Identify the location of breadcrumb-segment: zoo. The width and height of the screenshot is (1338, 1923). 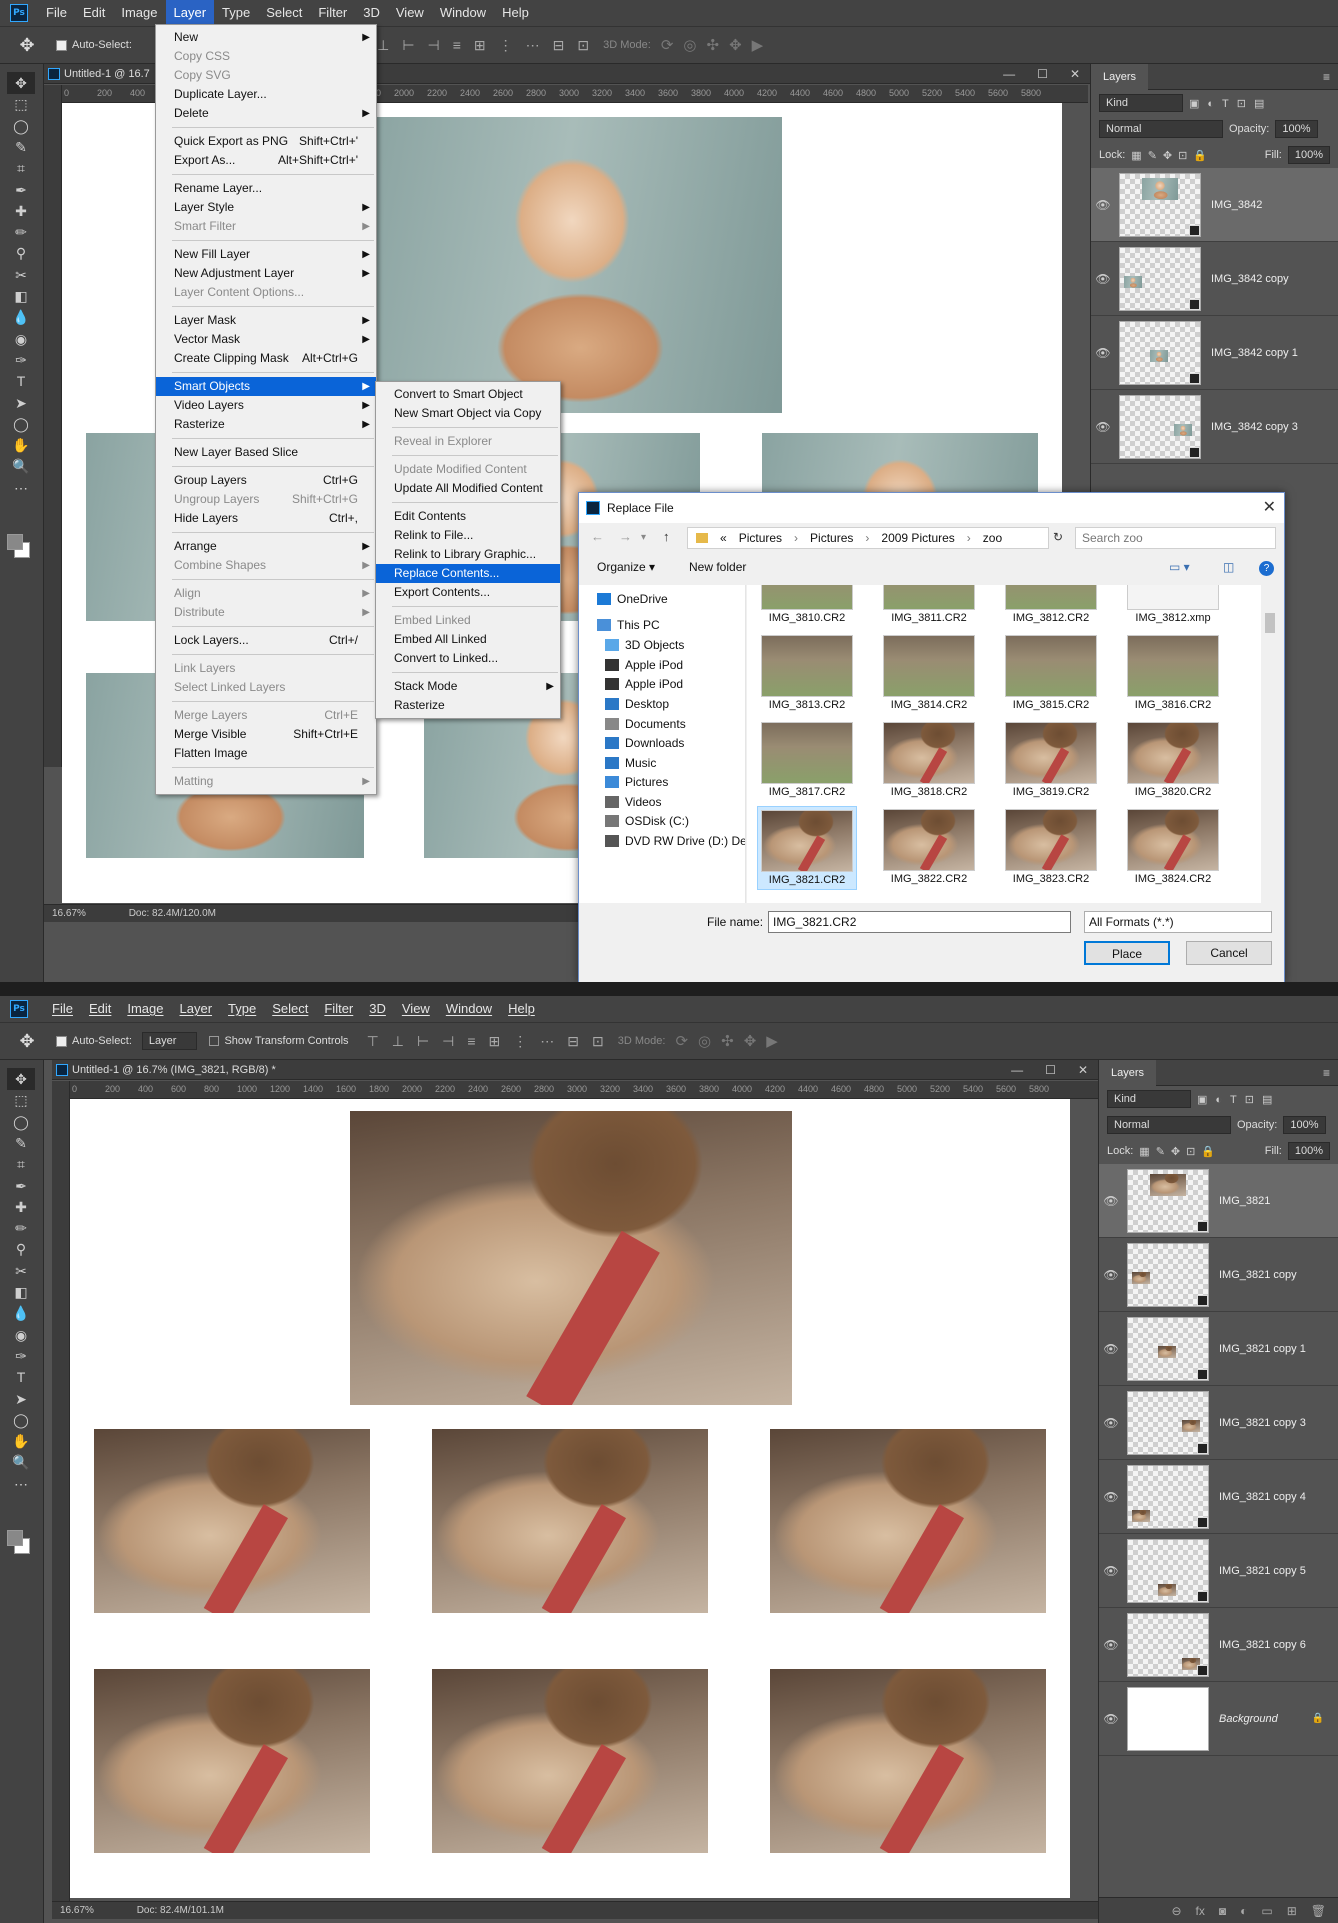
(992, 538).